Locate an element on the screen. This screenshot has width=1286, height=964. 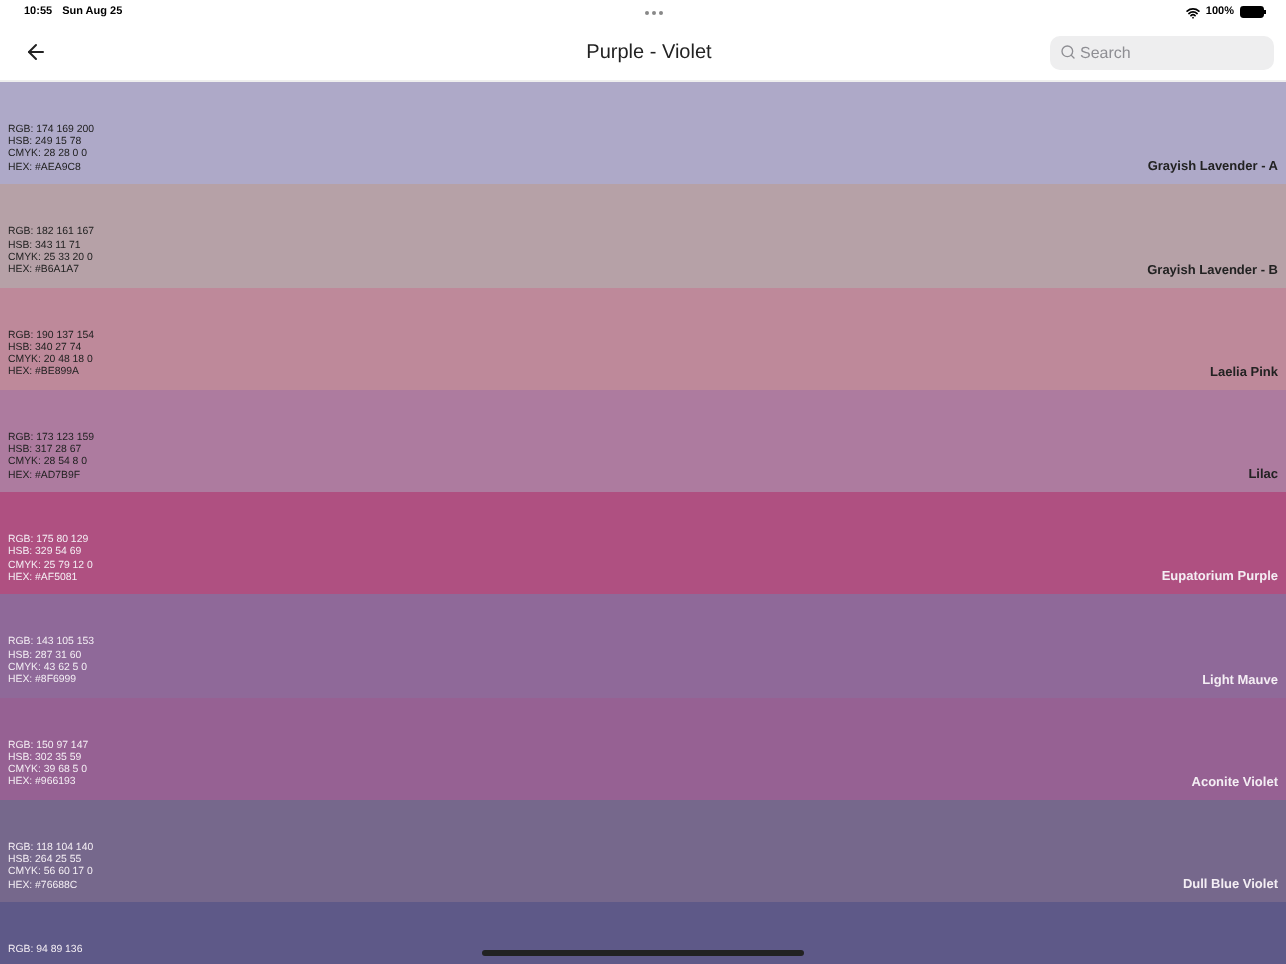
page-title: Purple - Violet is located at coordinates (649, 52).